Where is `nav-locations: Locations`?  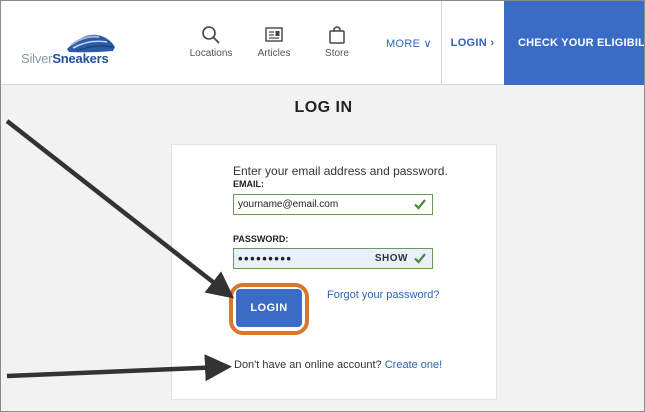 nav-locations: Locations is located at coordinates (211, 42).